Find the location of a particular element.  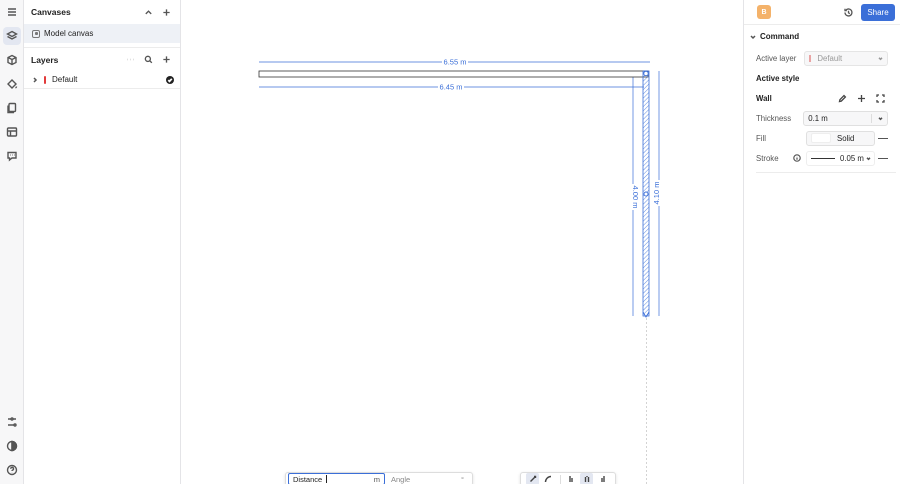

fill-color-swatch is located at coordinates (821, 138).